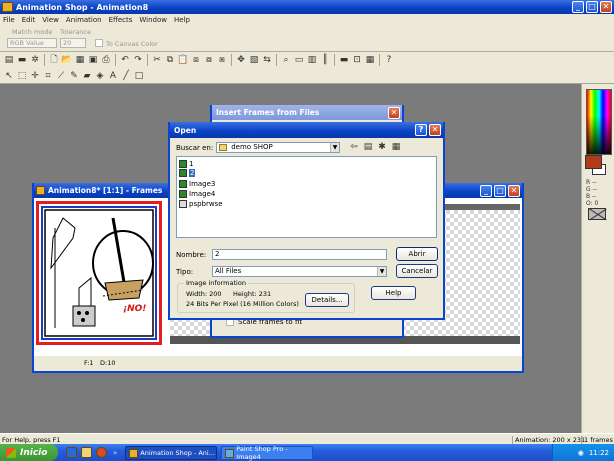 This screenshot has width=614, height=461. What do you see at coordinates (242, 304) in the screenshot?
I see `image-bits: 24 Bits Per Pixel (16 Million Colors)` at bounding box center [242, 304].